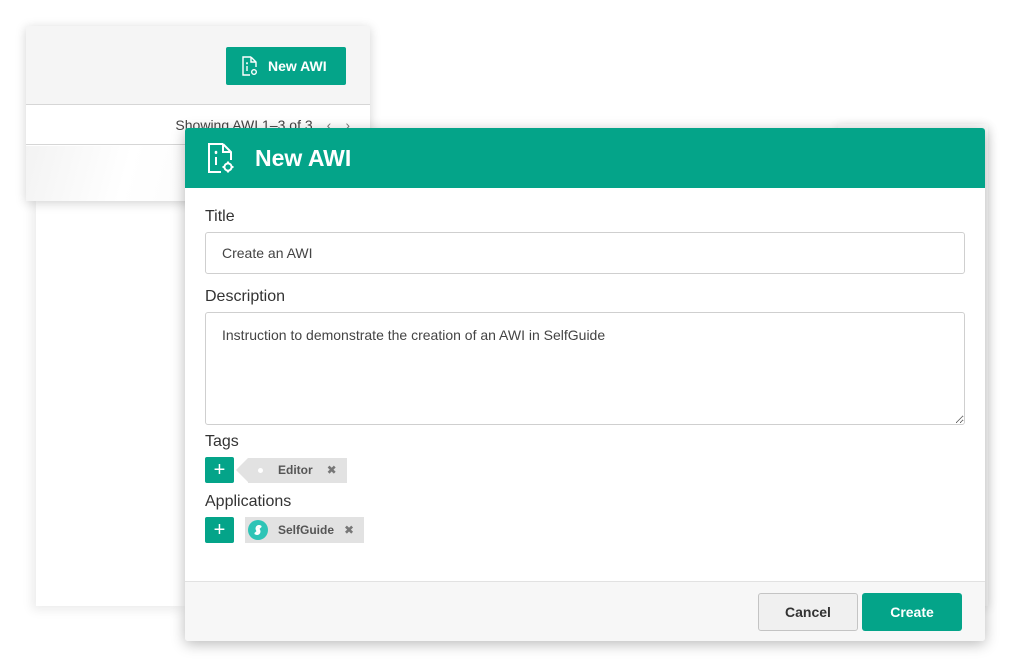 This screenshot has height=668, width=1012. Describe the element at coordinates (295, 470) in the screenshot. I see `tag-chip-label: Editor` at that location.